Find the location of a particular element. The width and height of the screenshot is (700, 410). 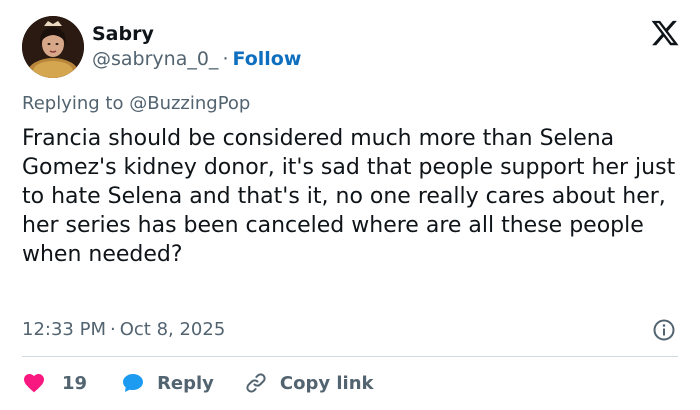

replying-prefix: Replying to is located at coordinates (73, 103).